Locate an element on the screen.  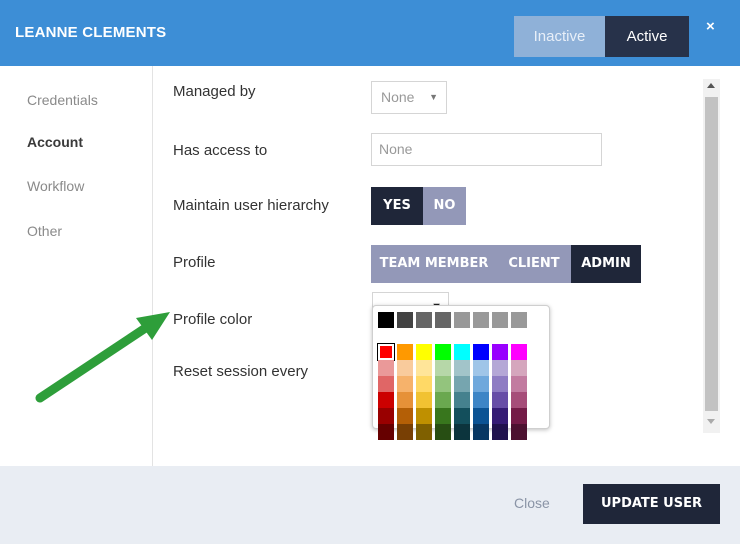
hierarchy-no-button: NO is located at coordinates (444, 206).